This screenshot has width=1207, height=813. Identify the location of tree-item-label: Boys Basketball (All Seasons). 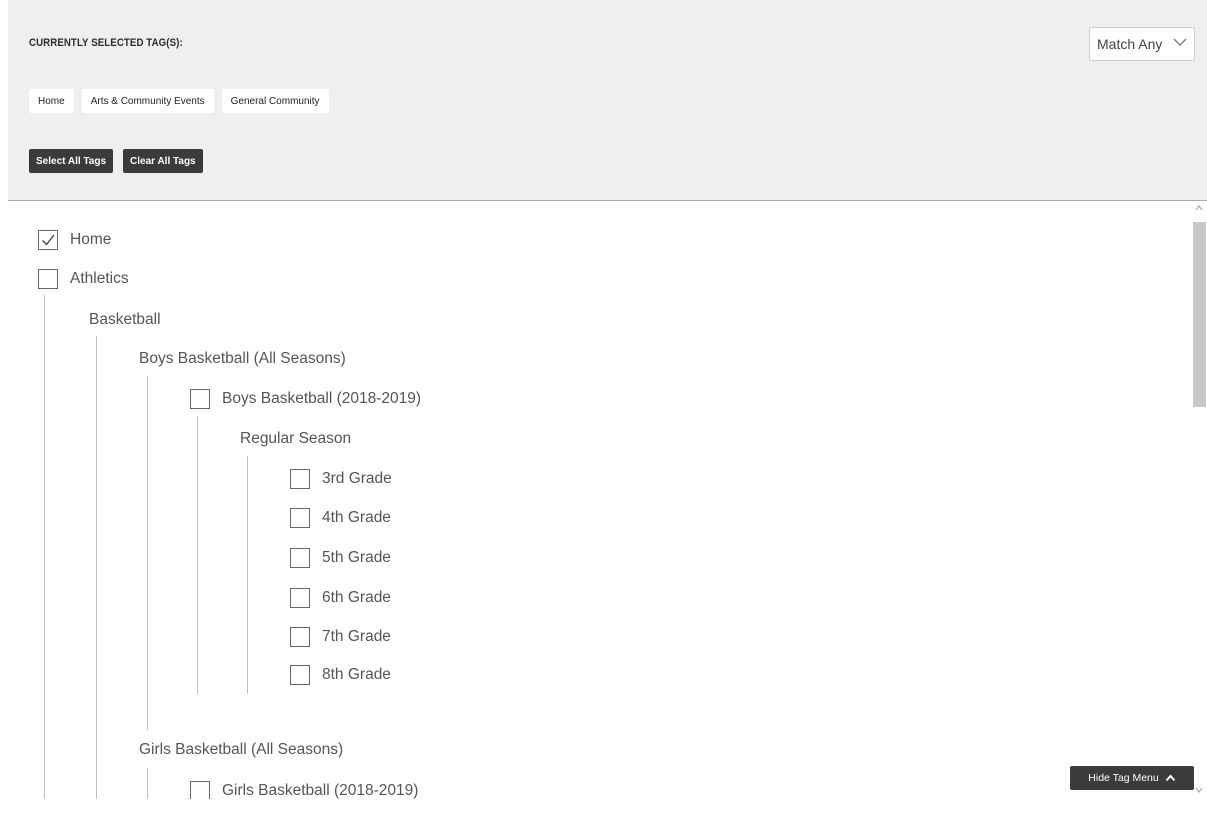
(242, 358).